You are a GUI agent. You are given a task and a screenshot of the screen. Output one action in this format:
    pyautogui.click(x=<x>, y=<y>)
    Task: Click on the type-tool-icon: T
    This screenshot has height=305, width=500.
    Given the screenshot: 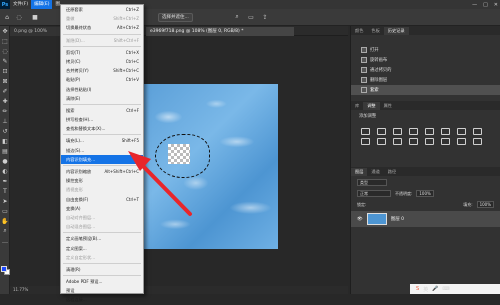 What is the action you would take?
    pyautogui.click(x=5, y=191)
    